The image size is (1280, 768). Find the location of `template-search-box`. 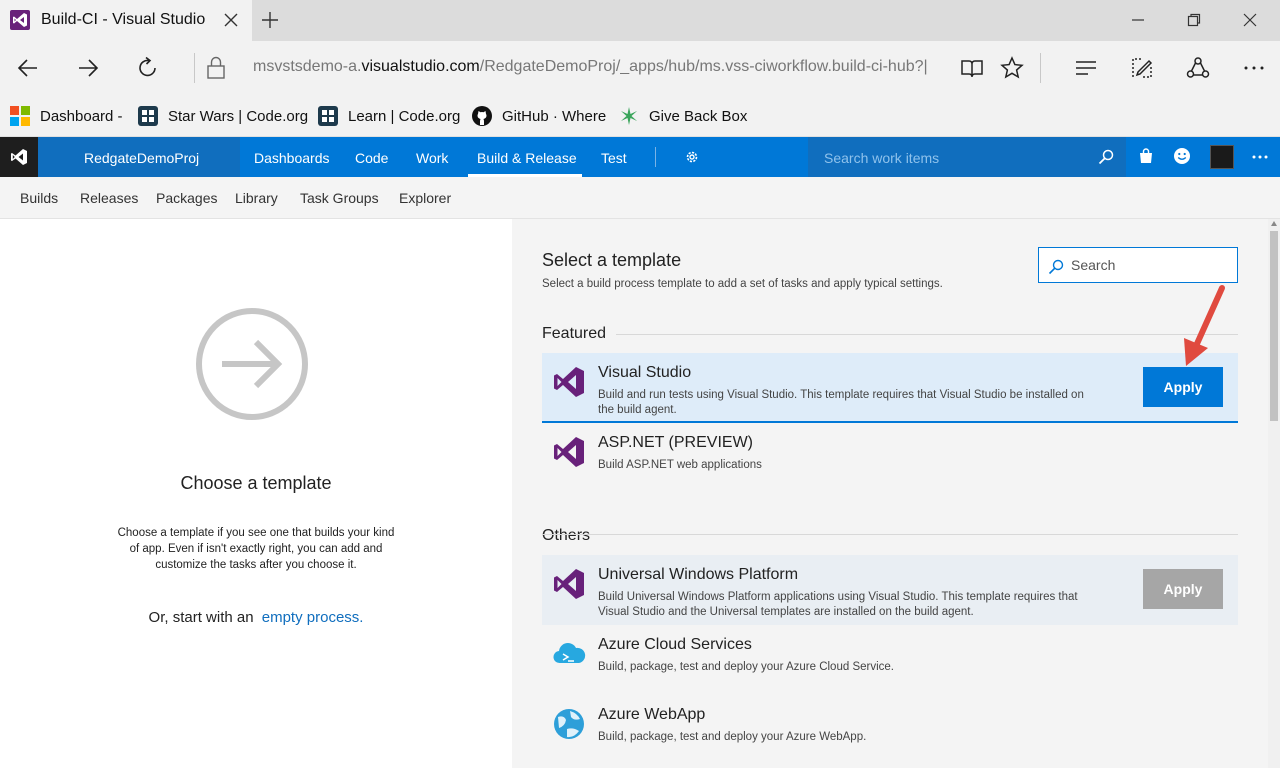

template-search-box is located at coordinates (1138, 265).